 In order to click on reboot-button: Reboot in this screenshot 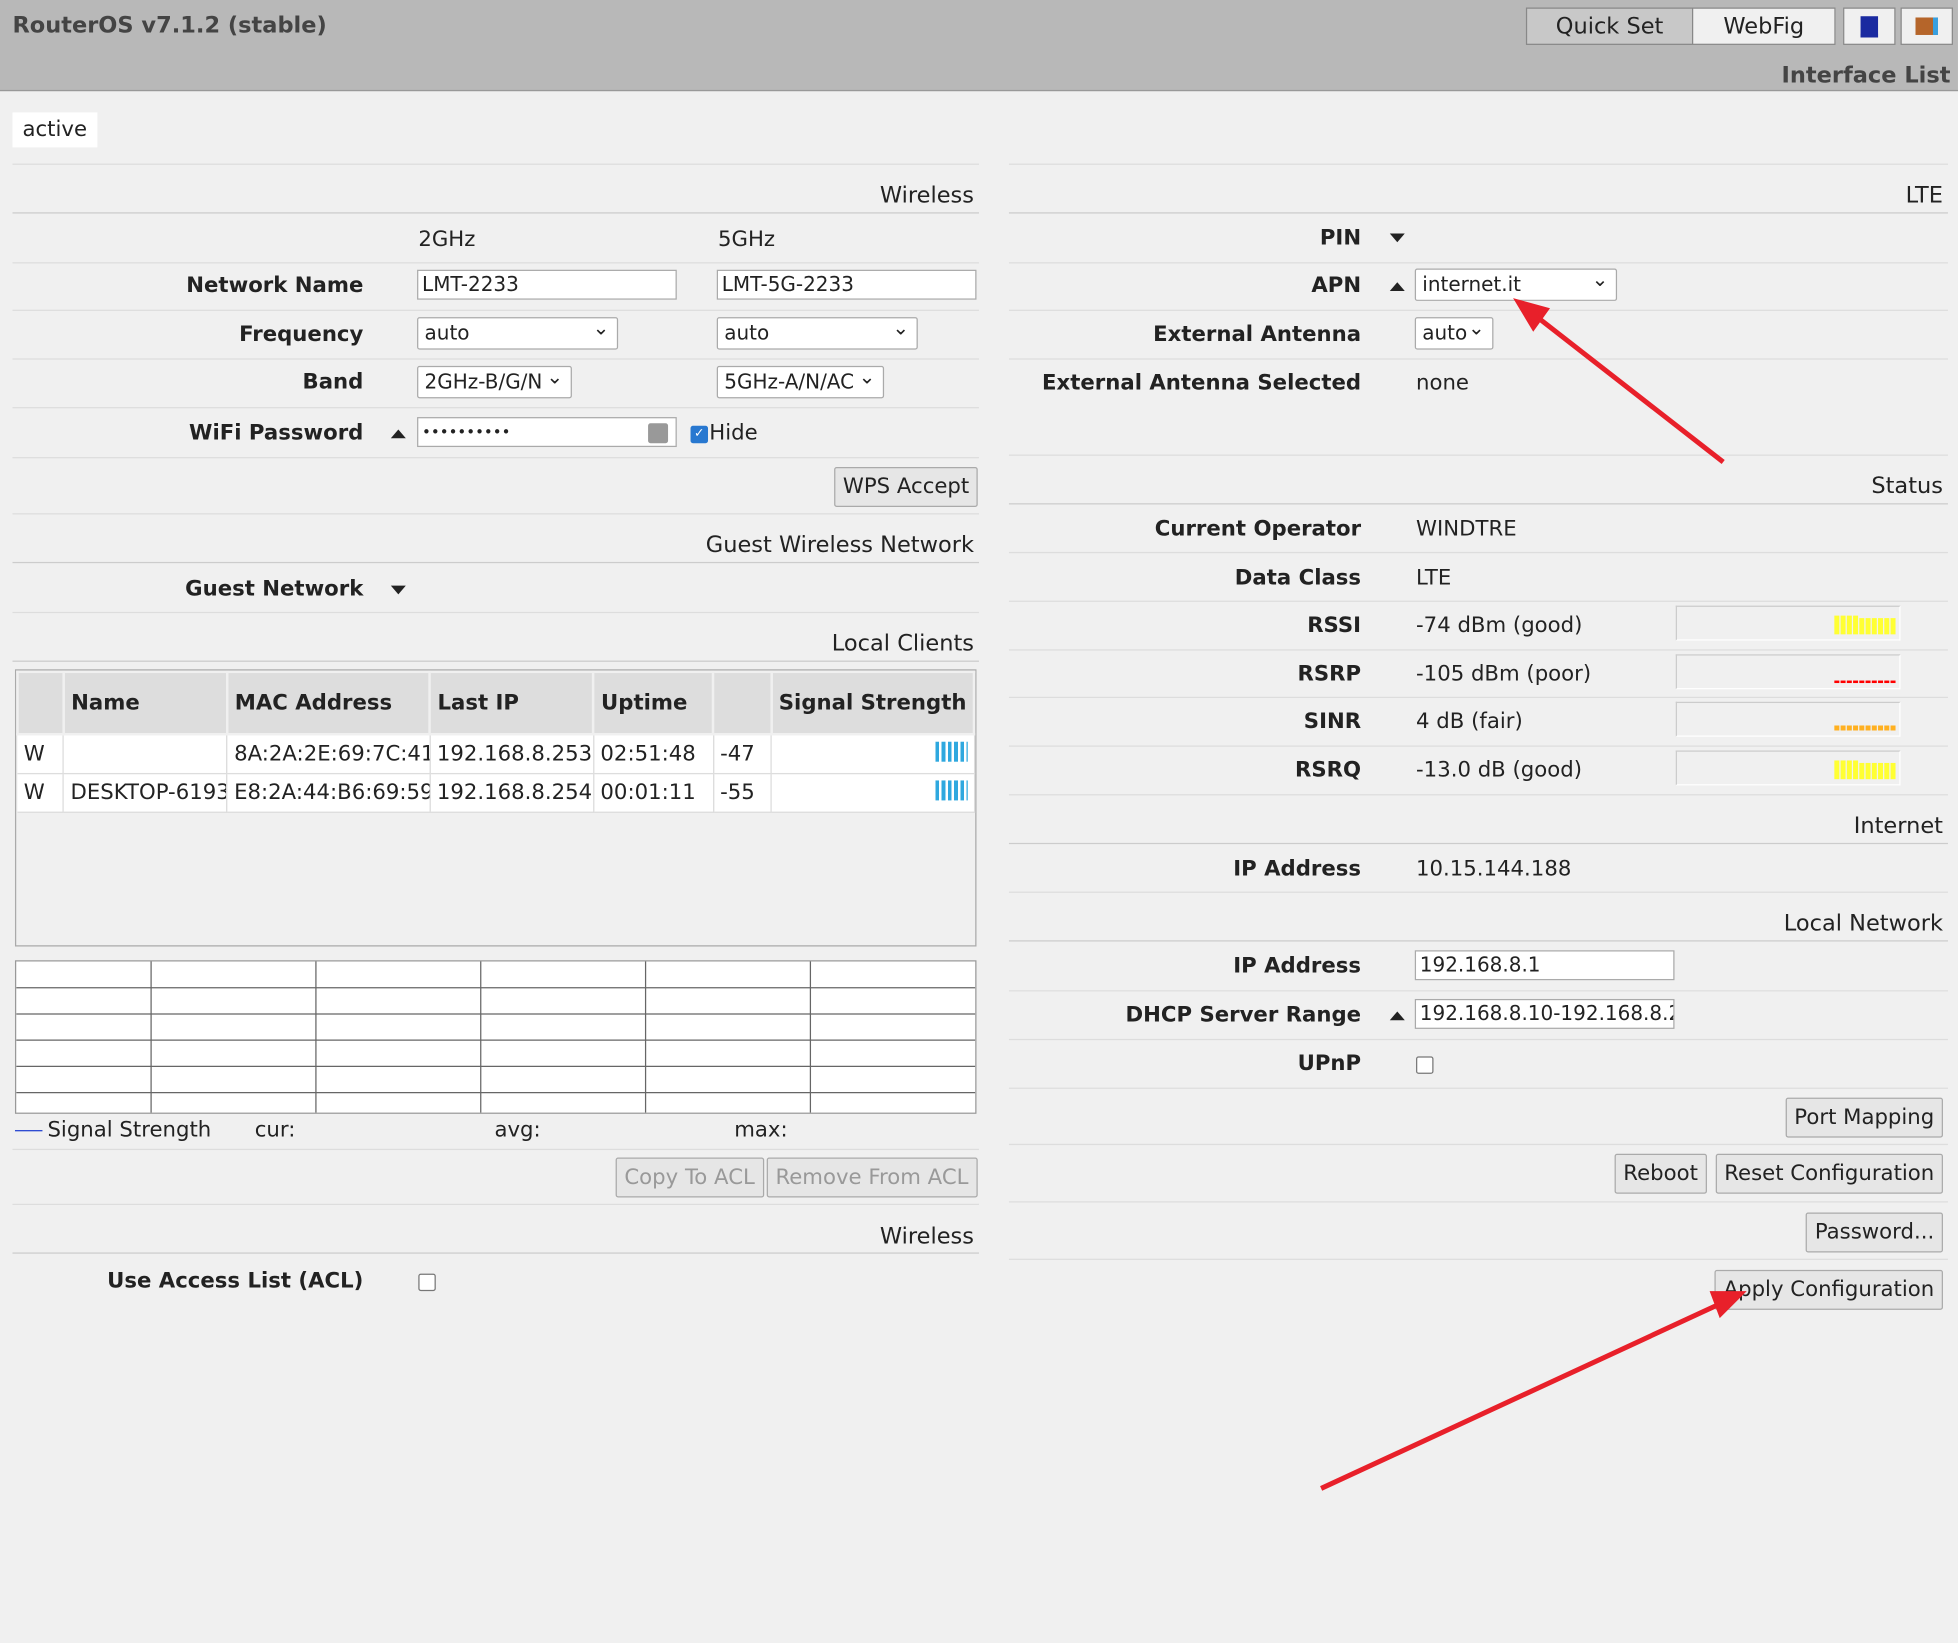, I will do `click(1660, 1173)`.